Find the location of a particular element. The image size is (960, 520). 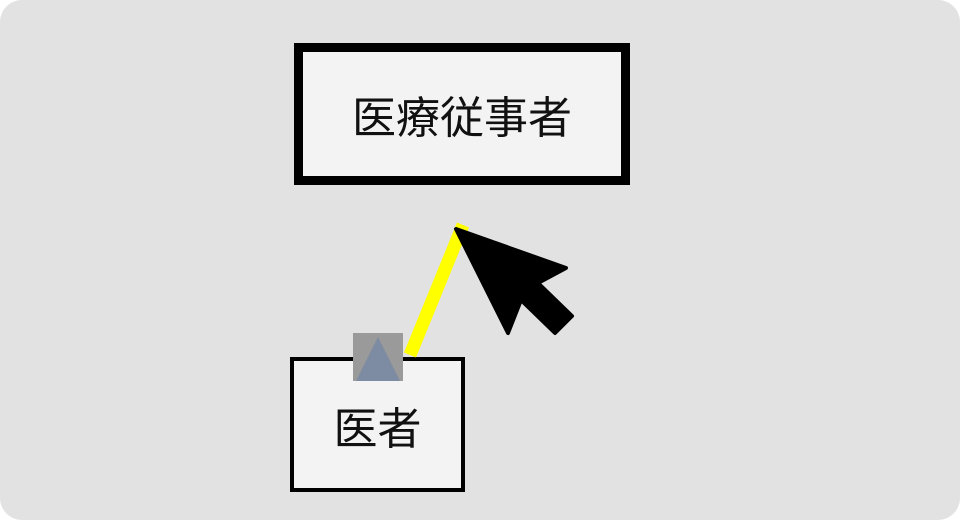

mouse-pointer-icon is located at coordinates (514, 281).